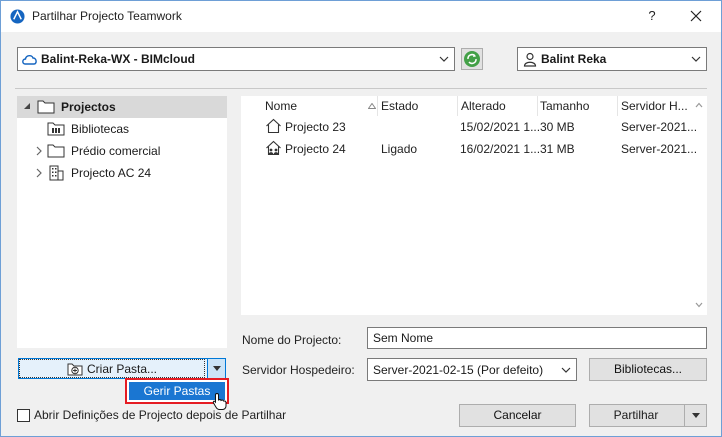  I want to click on tree-item-predio-comercial: Prédio comercial, so click(122, 151).